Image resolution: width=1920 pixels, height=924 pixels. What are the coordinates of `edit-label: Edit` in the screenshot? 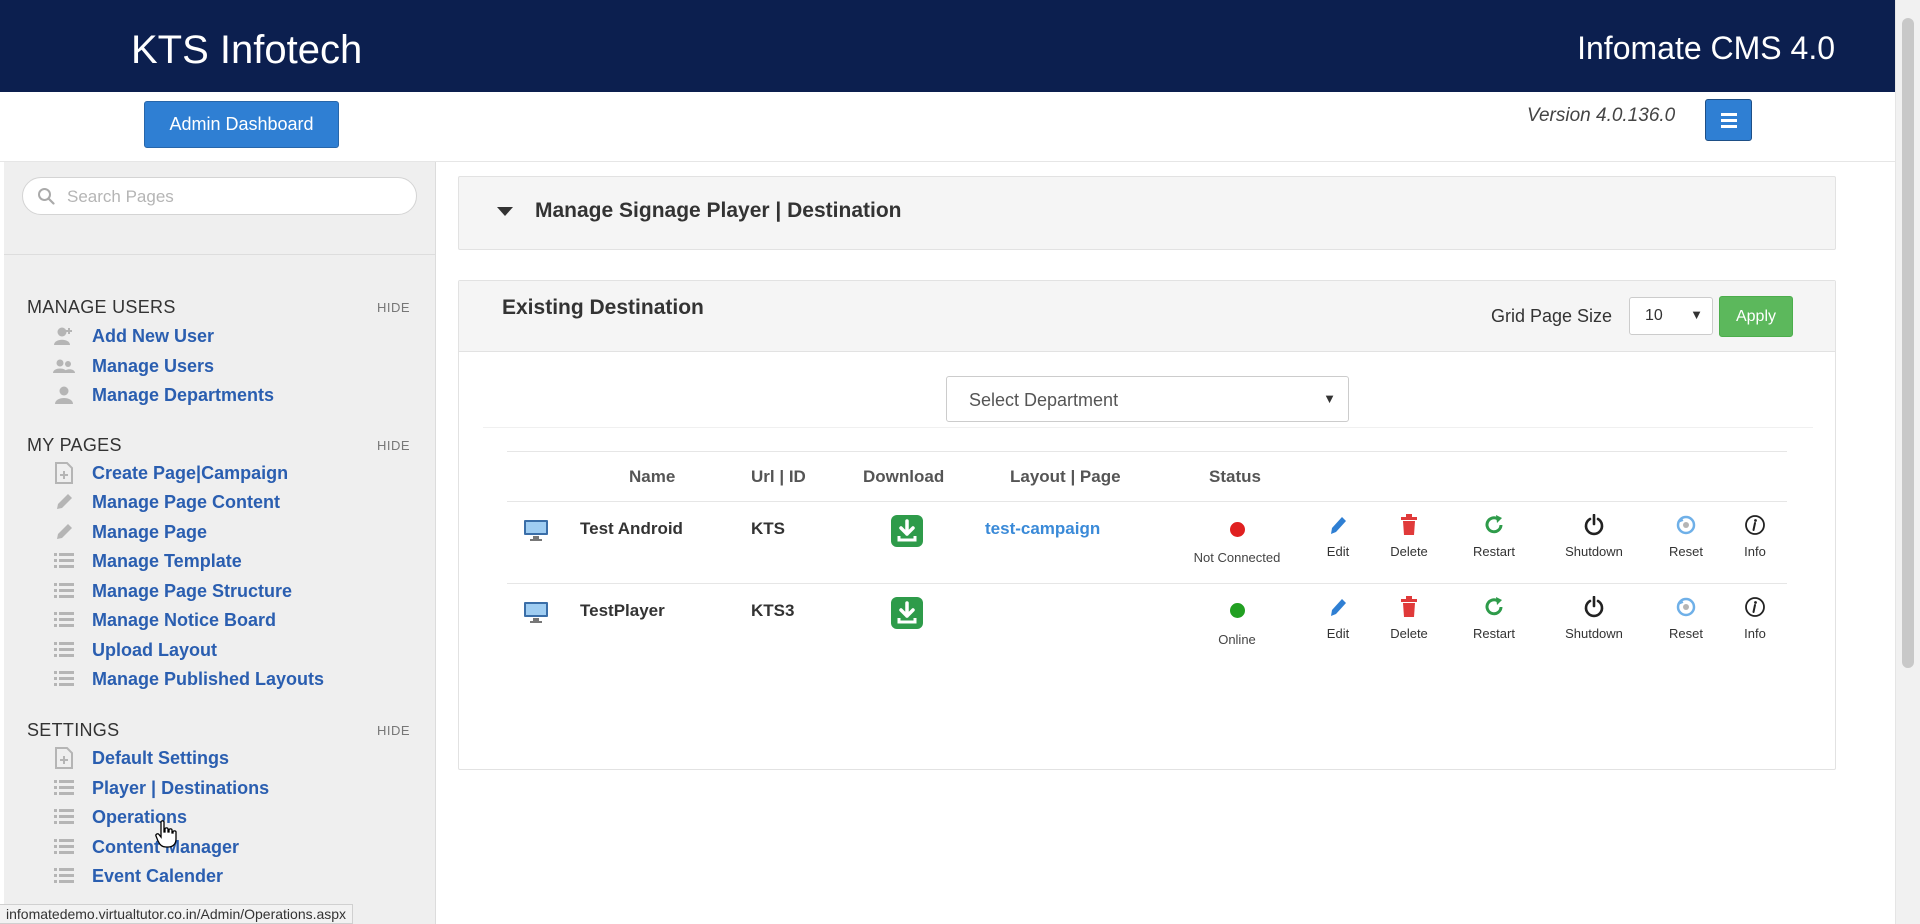 It's located at (1338, 633).